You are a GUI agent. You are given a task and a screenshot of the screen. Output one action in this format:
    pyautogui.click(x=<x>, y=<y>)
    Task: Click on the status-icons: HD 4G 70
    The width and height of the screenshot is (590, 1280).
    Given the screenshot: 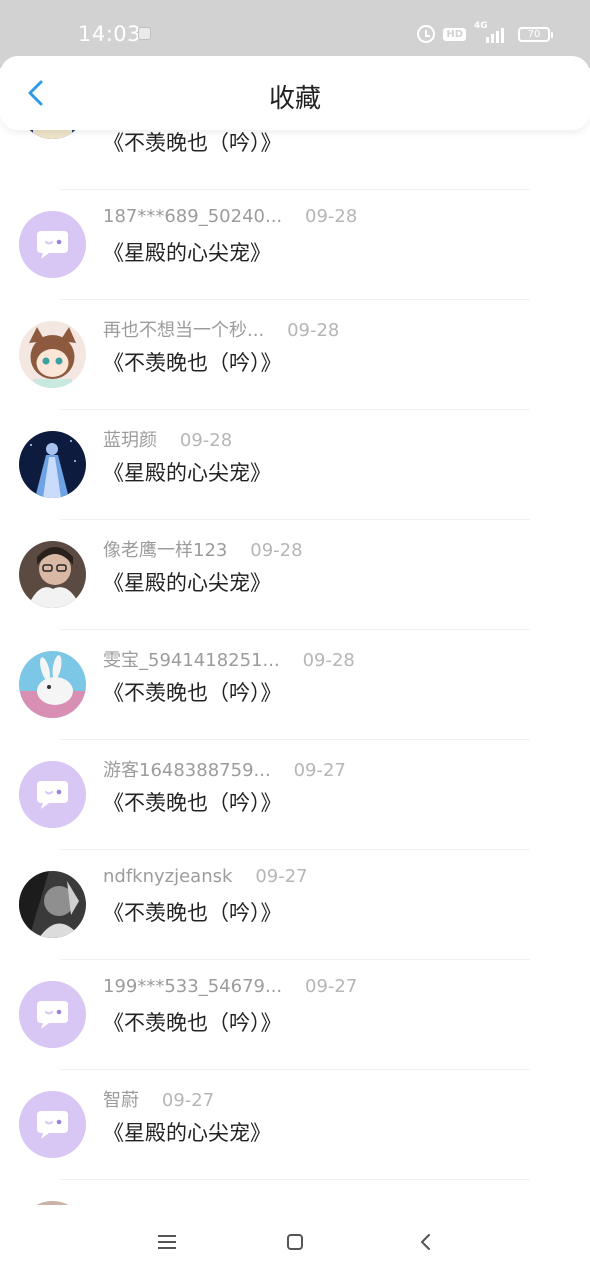 What is the action you would take?
    pyautogui.click(x=485, y=34)
    